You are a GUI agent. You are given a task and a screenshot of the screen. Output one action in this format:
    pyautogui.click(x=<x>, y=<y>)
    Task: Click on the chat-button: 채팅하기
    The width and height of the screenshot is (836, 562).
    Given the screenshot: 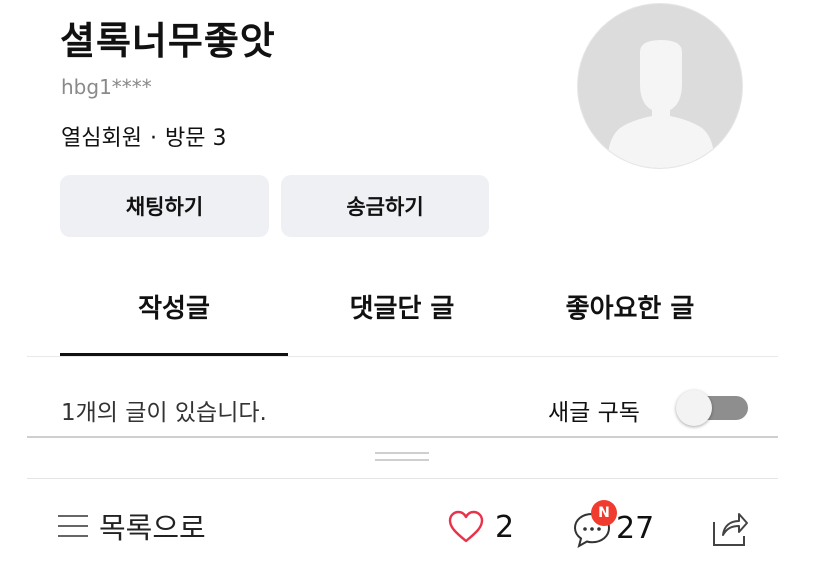 What is the action you would take?
    pyautogui.click(x=164, y=206)
    